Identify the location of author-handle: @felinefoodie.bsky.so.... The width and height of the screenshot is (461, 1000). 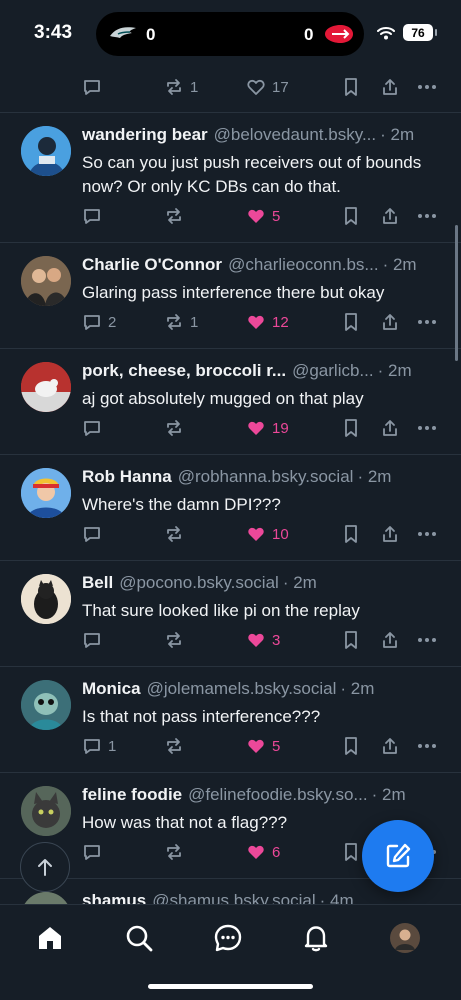
(277, 795).